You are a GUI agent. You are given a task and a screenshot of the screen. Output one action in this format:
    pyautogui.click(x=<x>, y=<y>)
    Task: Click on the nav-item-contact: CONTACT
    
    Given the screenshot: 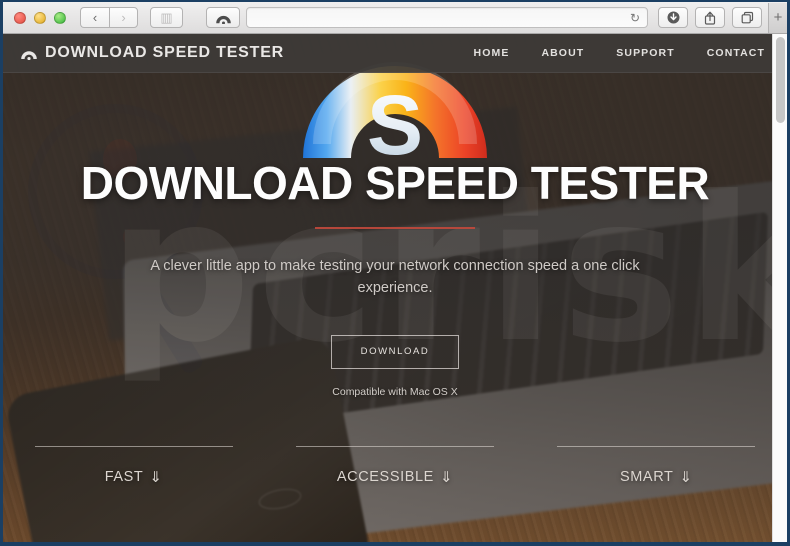 What is the action you would take?
    pyautogui.click(x=736, y=53)
    